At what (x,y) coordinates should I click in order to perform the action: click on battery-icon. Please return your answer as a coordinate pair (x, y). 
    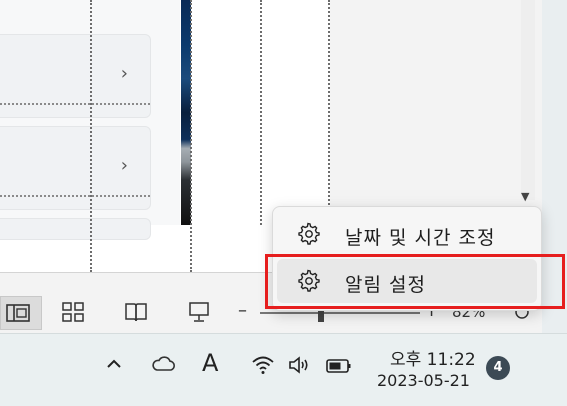
    Looking at the image, I should click on (338, 366).